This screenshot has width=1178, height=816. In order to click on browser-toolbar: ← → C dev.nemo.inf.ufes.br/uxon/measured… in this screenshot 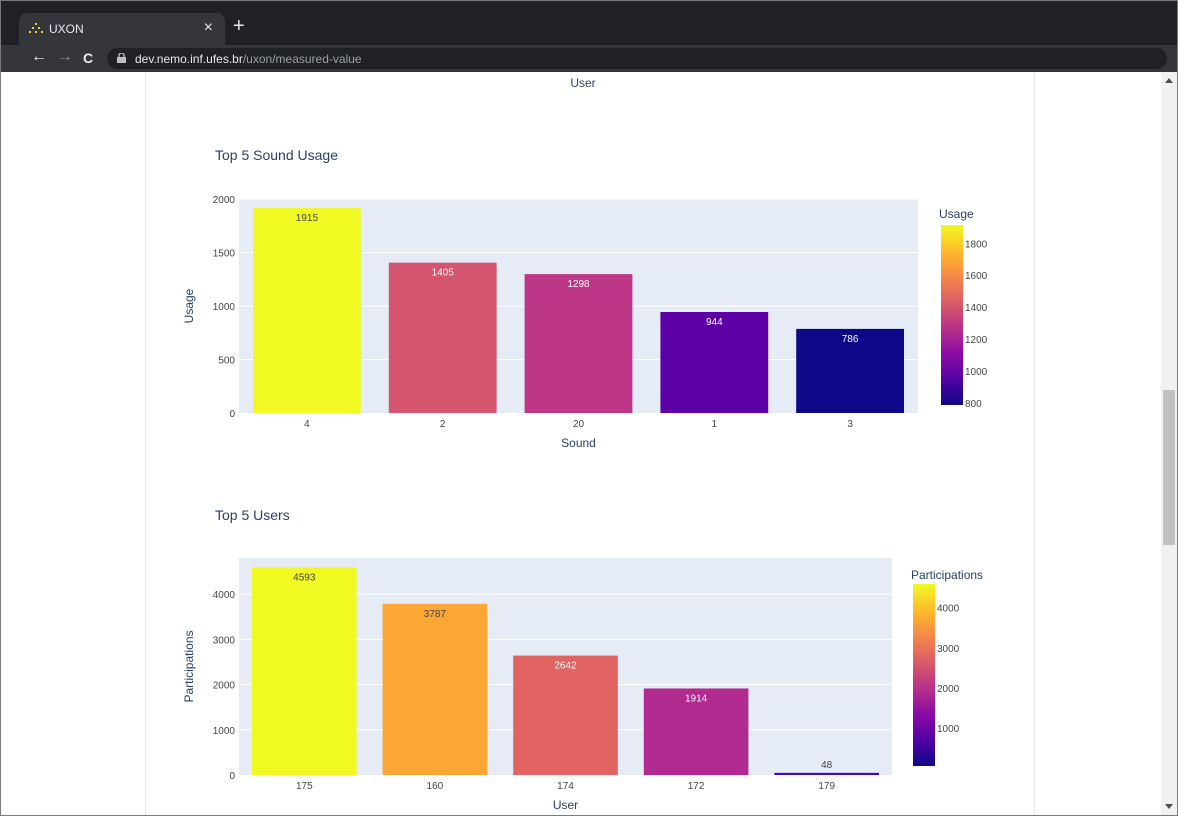, I will do `click(589, 58)`.